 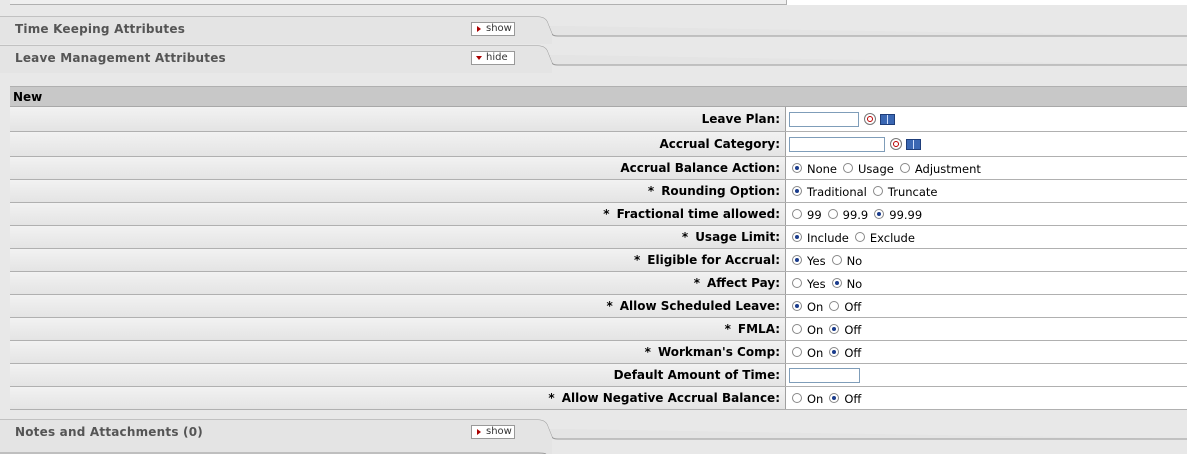 What do you see at coordinates (479, 432) in the screenshot?
I see `arrow-right-icon` at bounding box center [479, 432].